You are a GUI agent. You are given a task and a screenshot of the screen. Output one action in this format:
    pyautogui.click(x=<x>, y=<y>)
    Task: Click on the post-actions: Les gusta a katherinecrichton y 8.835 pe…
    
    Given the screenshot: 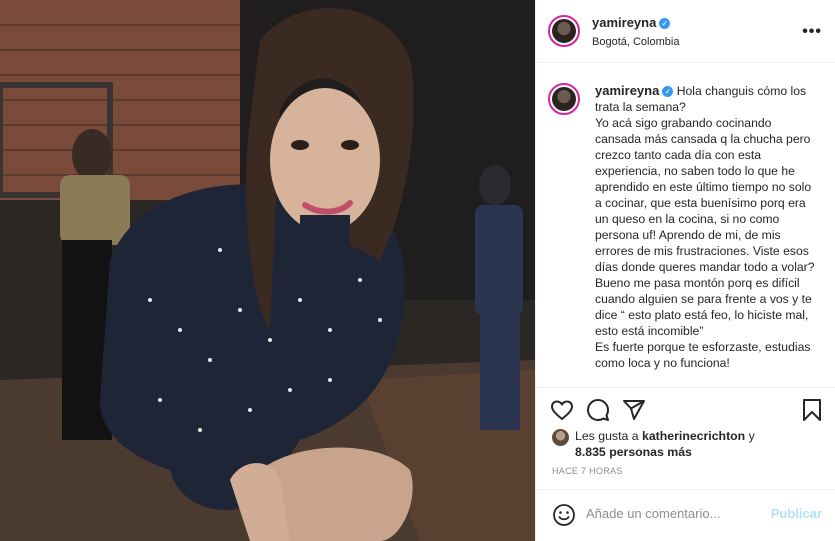 What is the action you would take?
    pyautogui.click(x=685, y=431)
    